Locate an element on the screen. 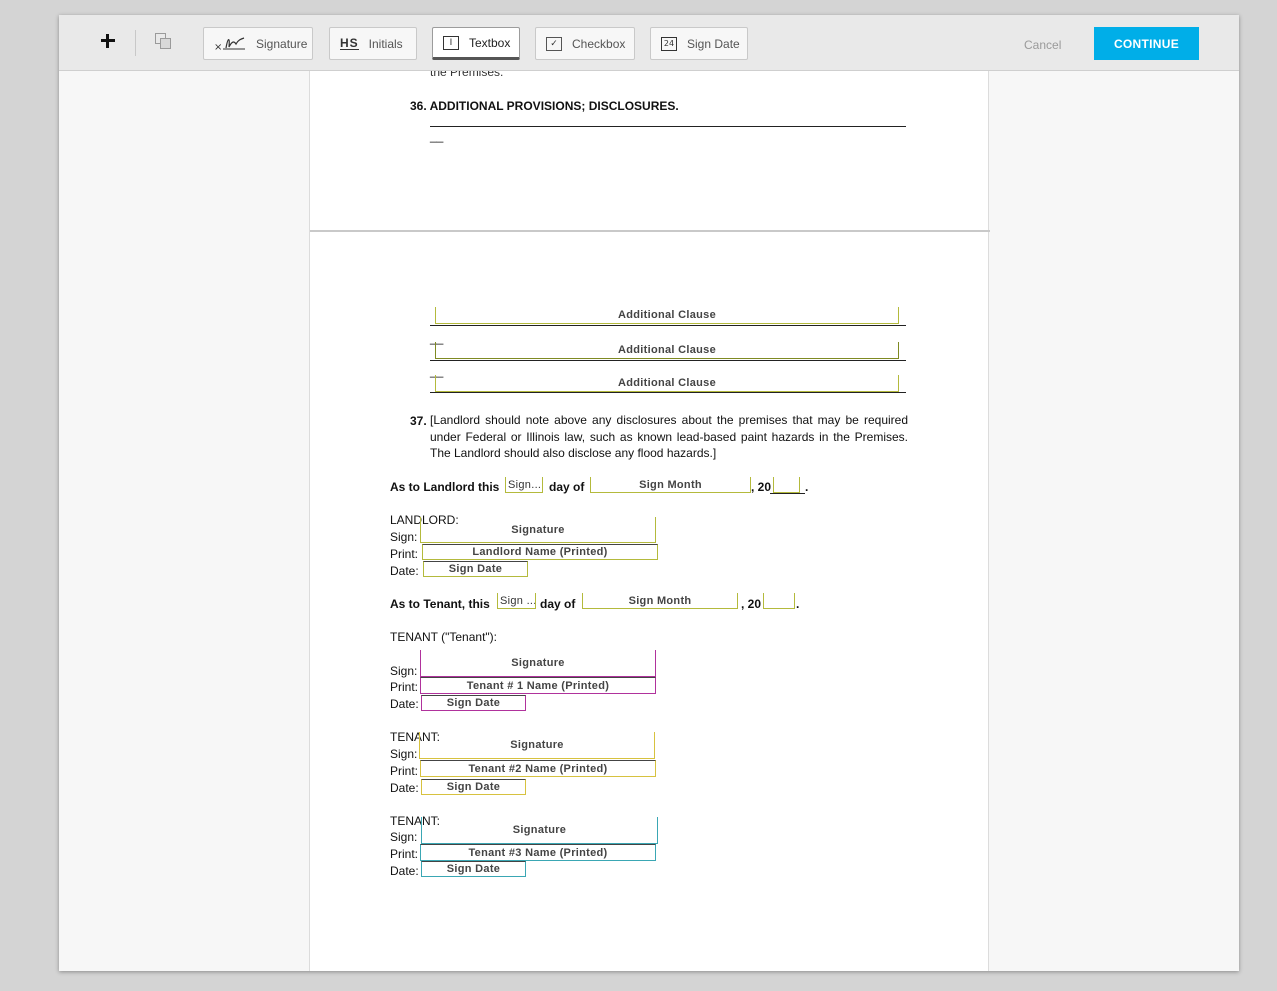  tenant2-date-field: Sign Date is located at coordinates (473, 787).